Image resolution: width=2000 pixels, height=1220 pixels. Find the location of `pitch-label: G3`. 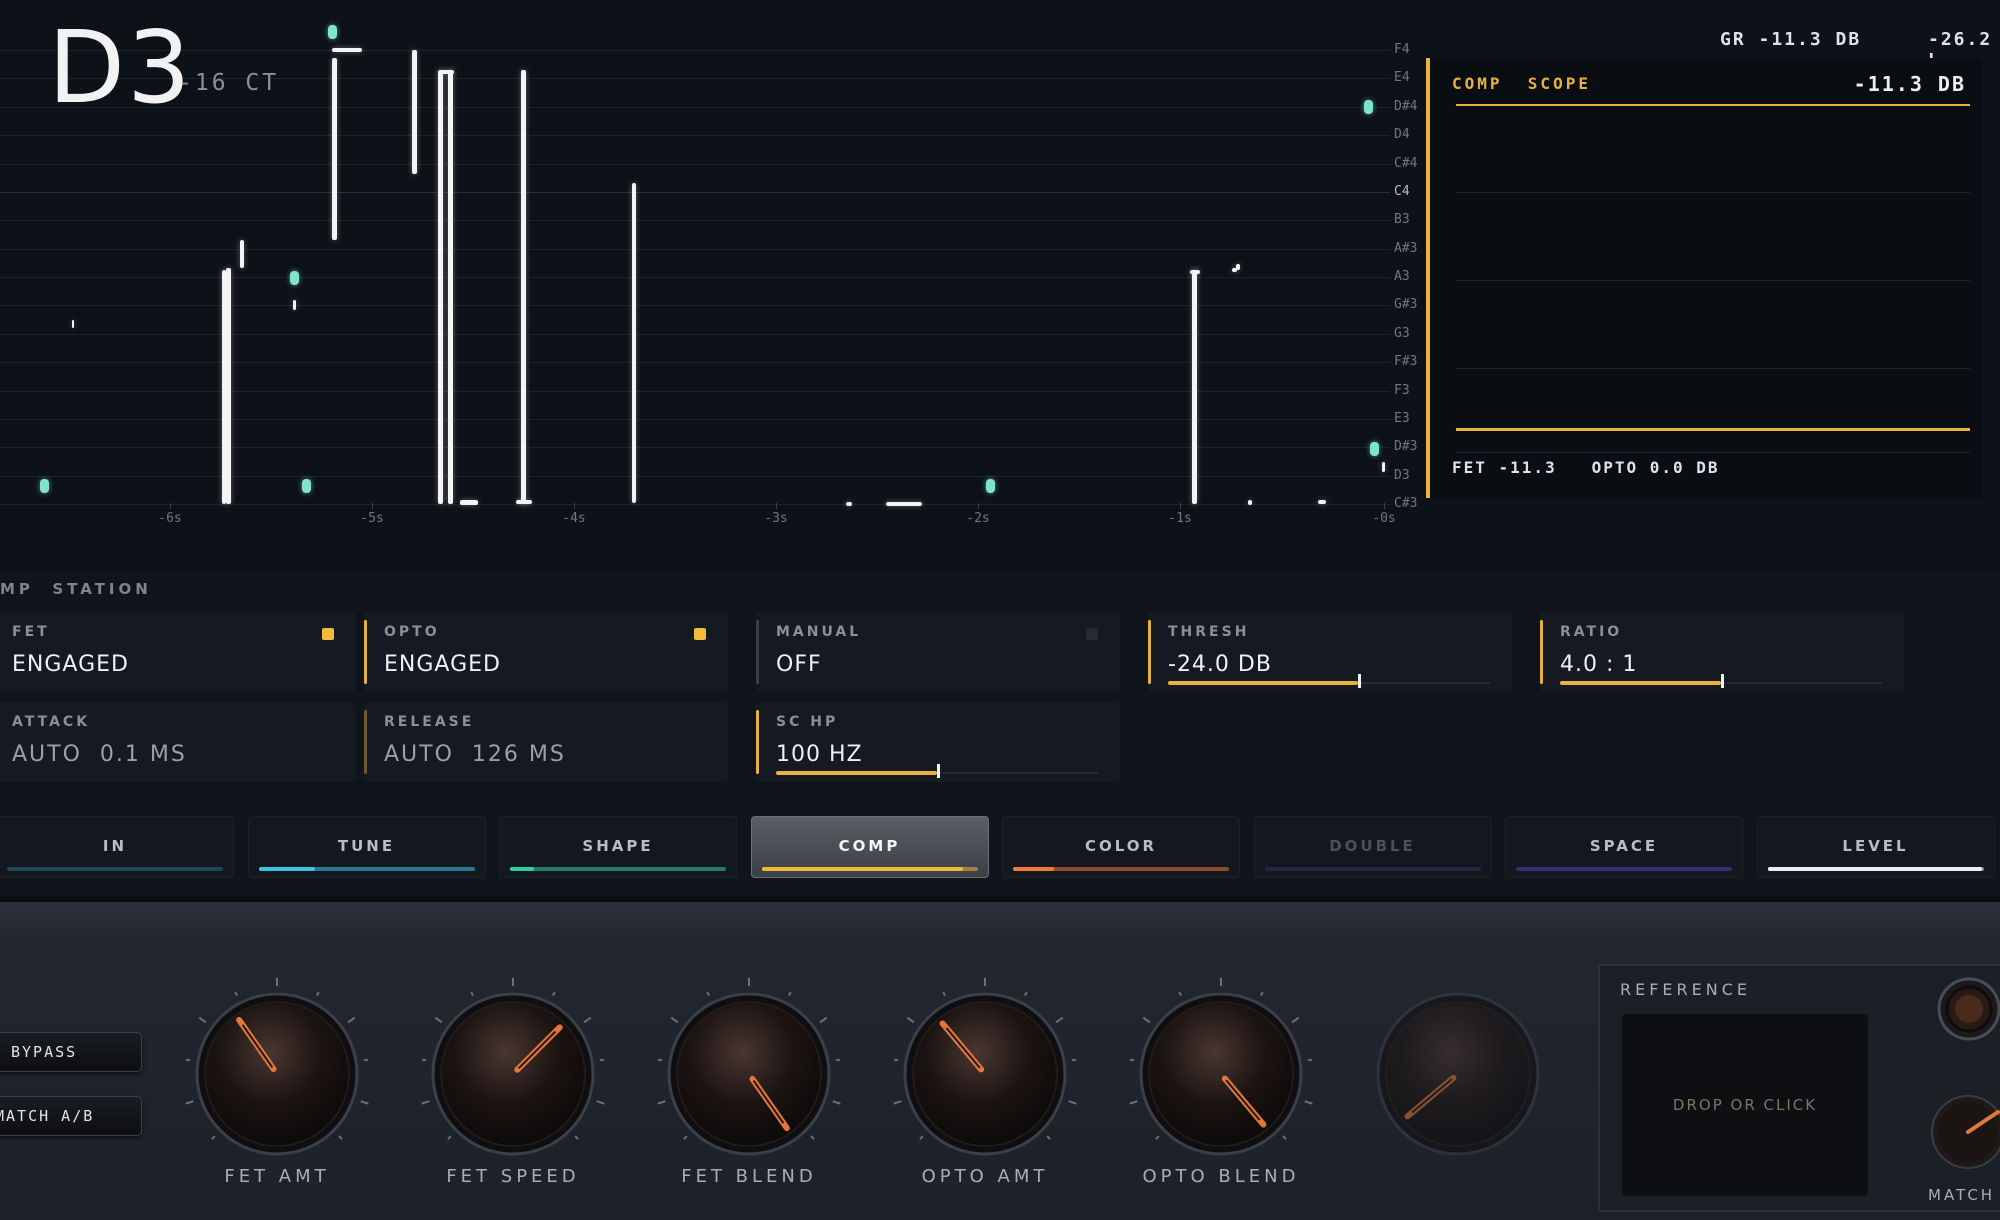

pitch-label: G3 is located at coordinates (1402, 333).